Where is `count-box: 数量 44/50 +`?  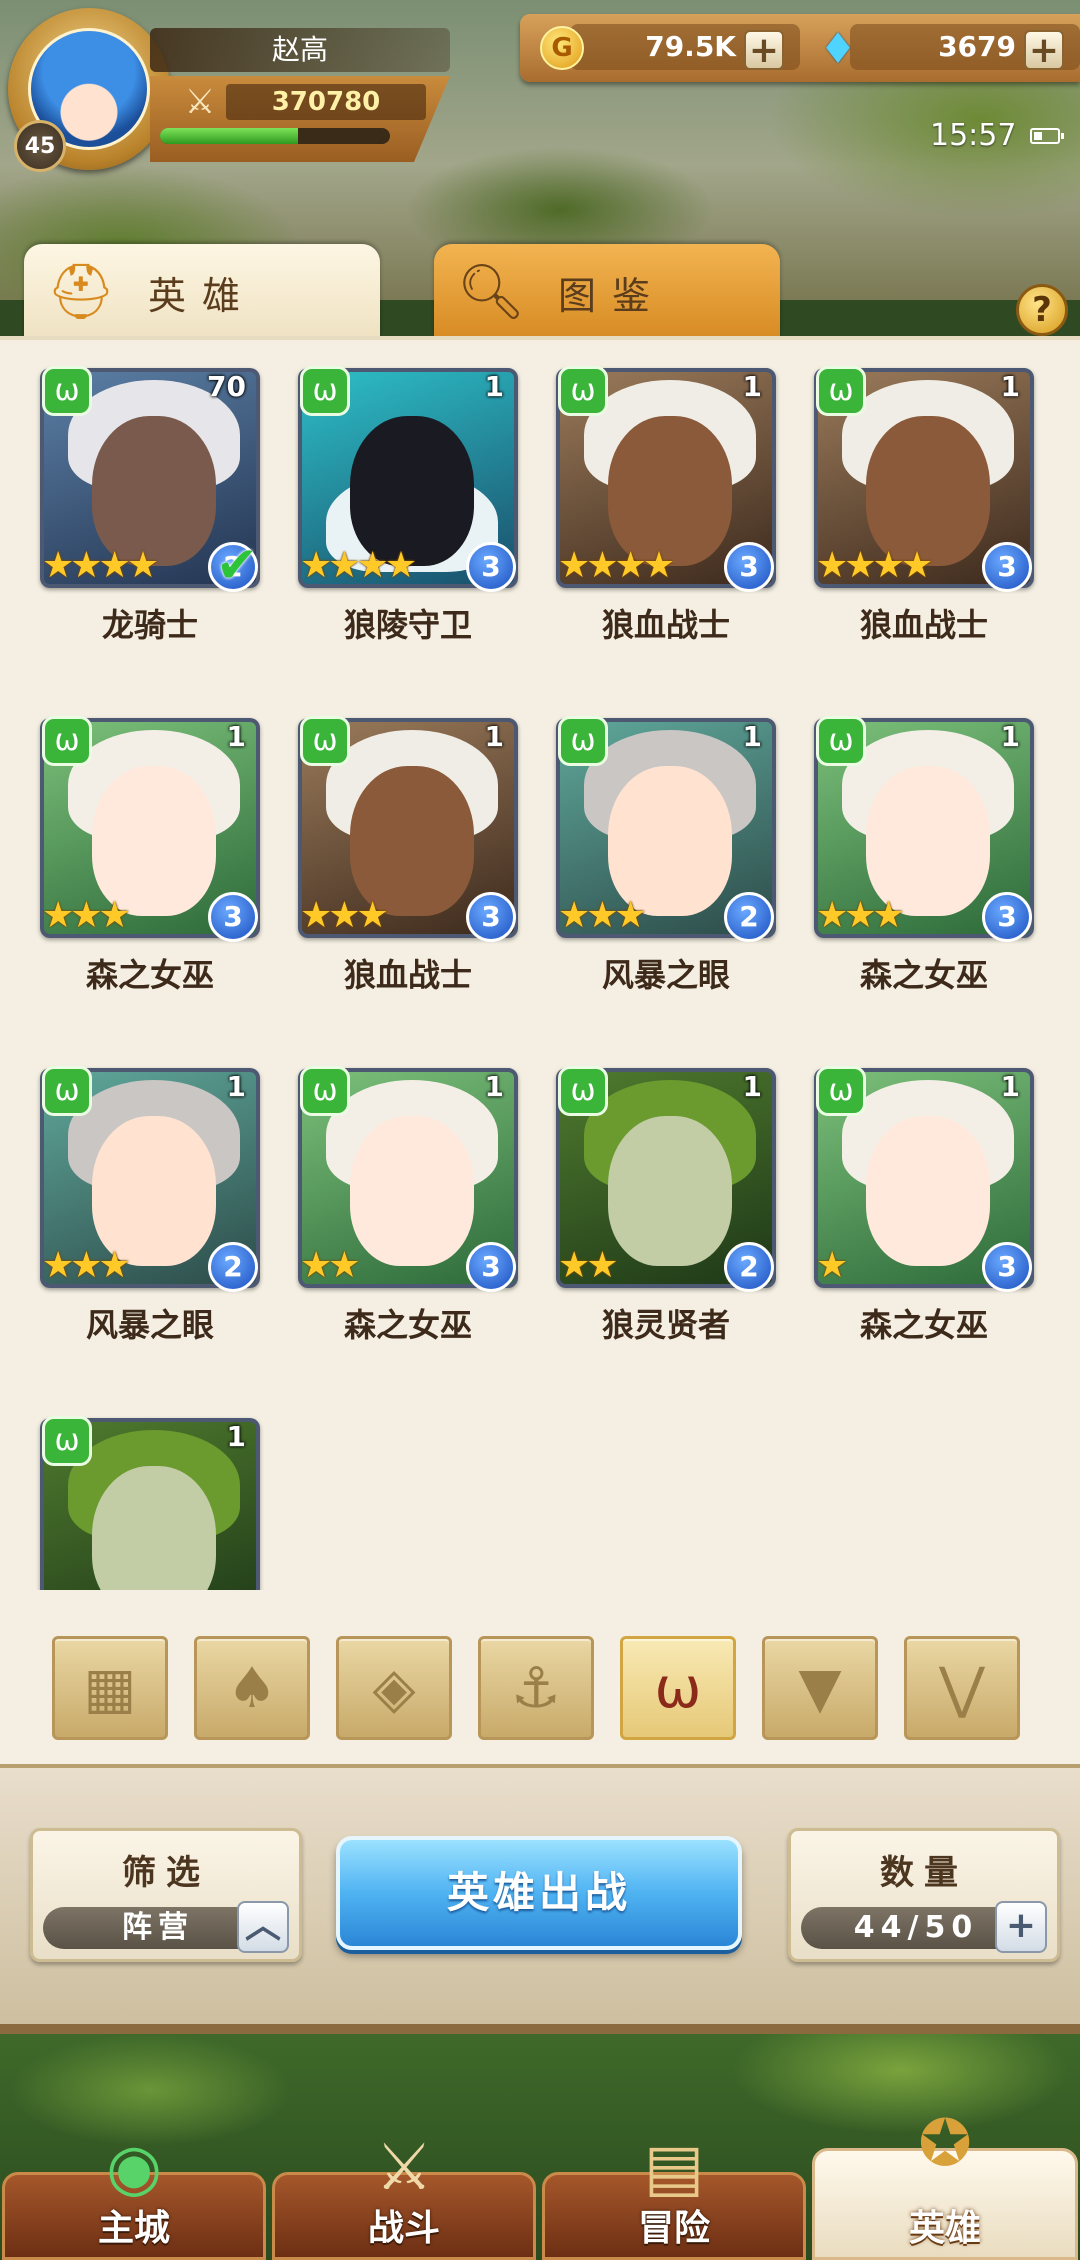
count-box: 数量 44/50 + is located at coordinates (924, 1895).